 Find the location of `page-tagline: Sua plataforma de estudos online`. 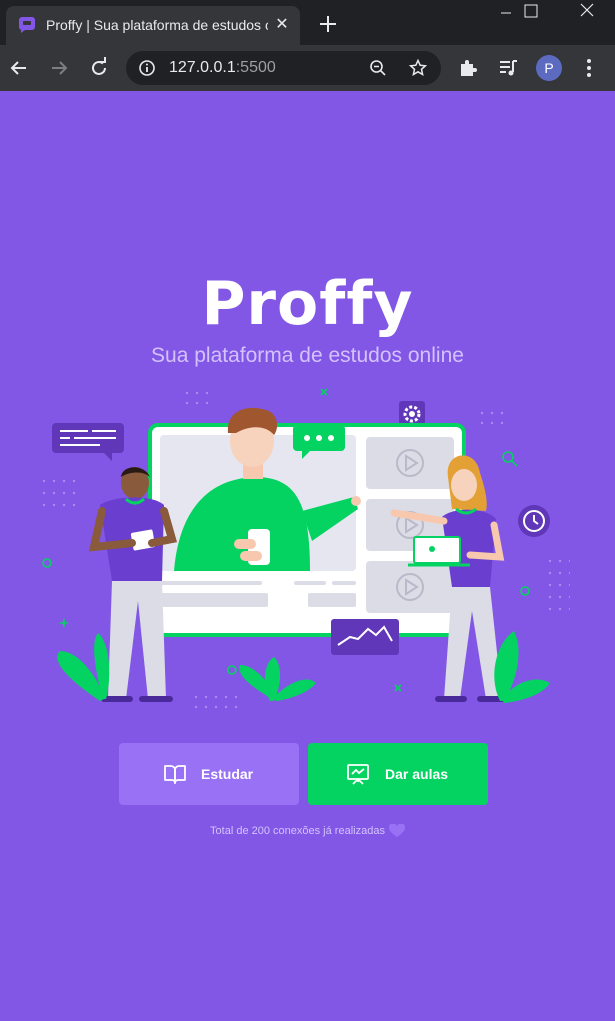

page-tagline: Sua plataforma de estudos online is located at coordinates (307, 355).